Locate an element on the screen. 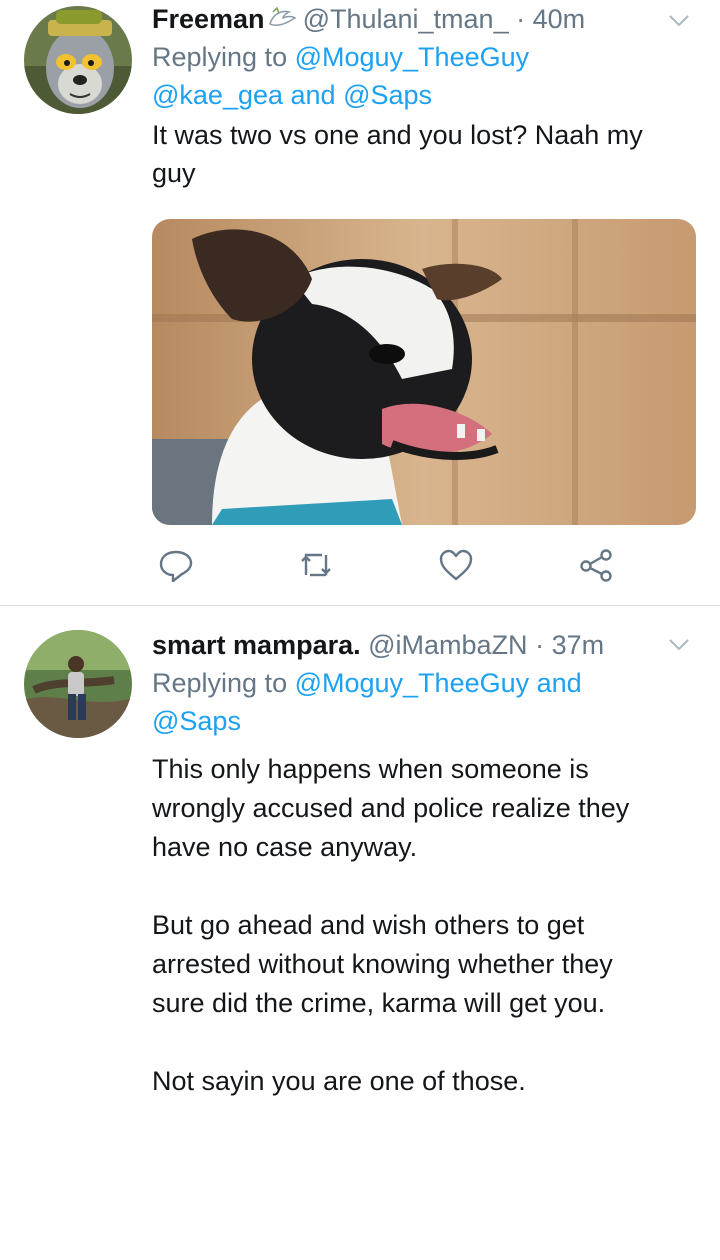 The width and height of the screenshot is (720, 1260). dove-icon is located at coordinates (282, 14).